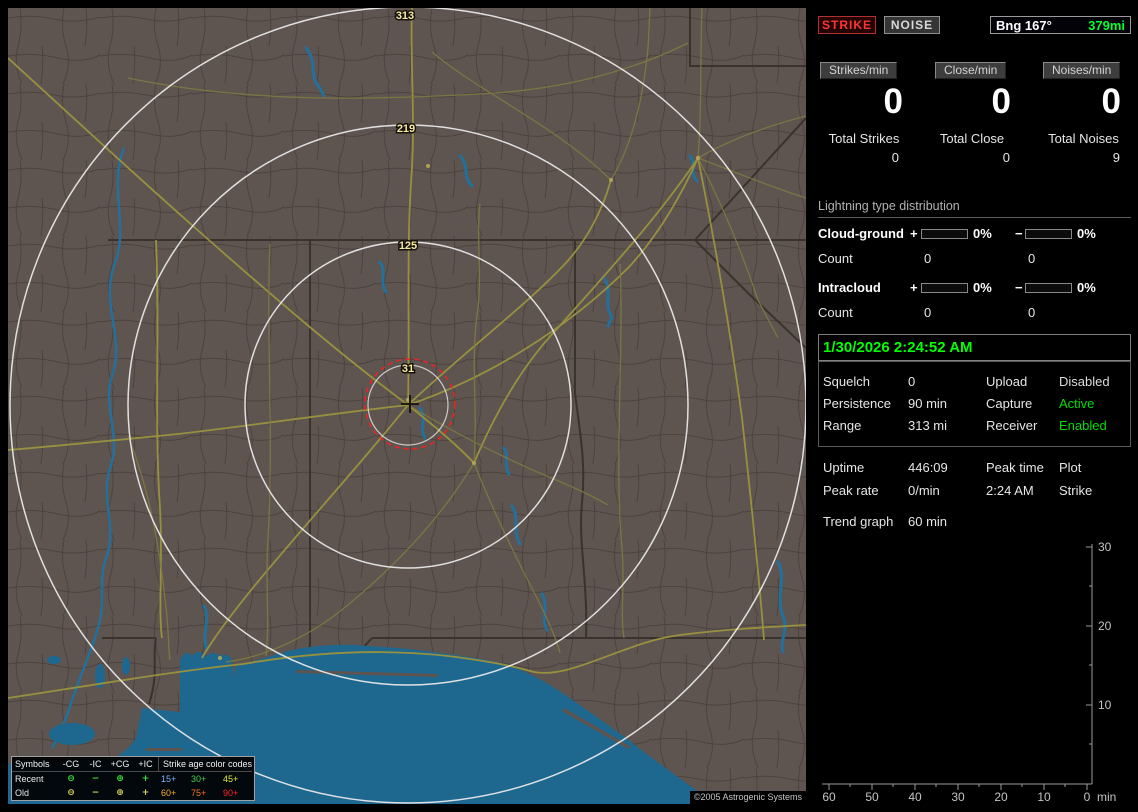 This screenshot has width=1138, height=812. I want to click on minus-sign: −, so click(1019, 287).